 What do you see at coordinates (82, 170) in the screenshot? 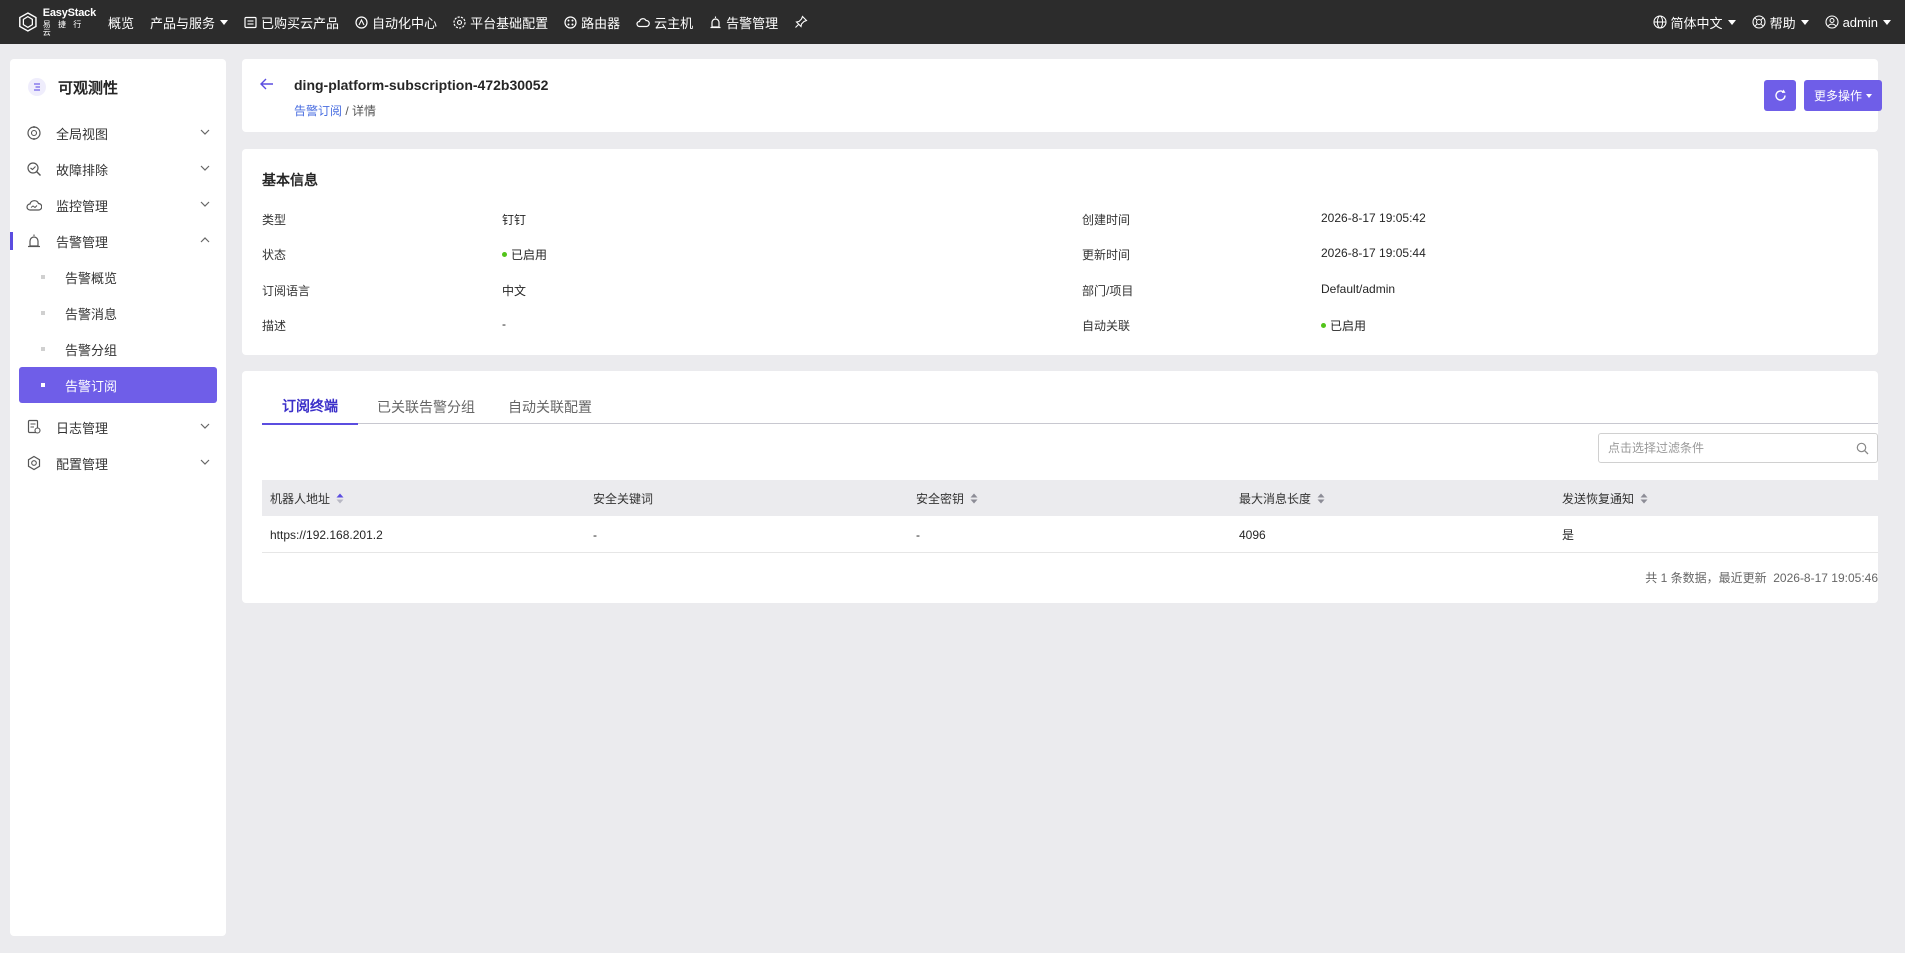
I see `sidebar-item-label: 故障排除` at bounding box center [82, 170].